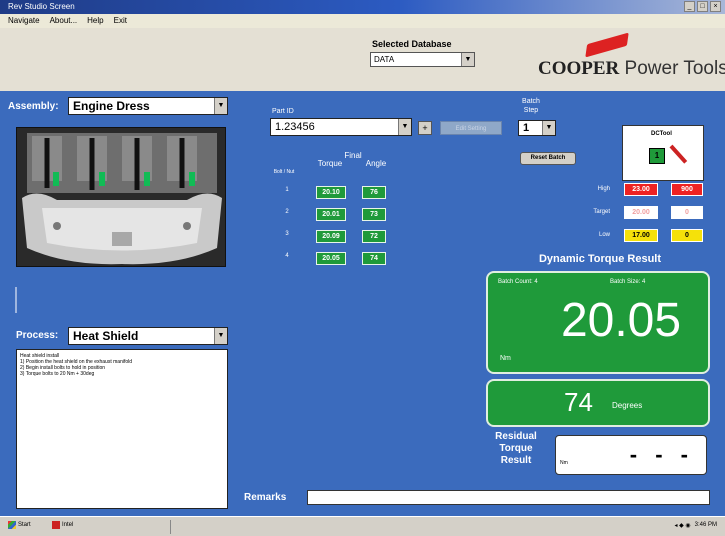  What do you see at coordinates (641, 235) in the screenshot?
I see `low-torque-value: 17.00` at bounding box center [641, 235].